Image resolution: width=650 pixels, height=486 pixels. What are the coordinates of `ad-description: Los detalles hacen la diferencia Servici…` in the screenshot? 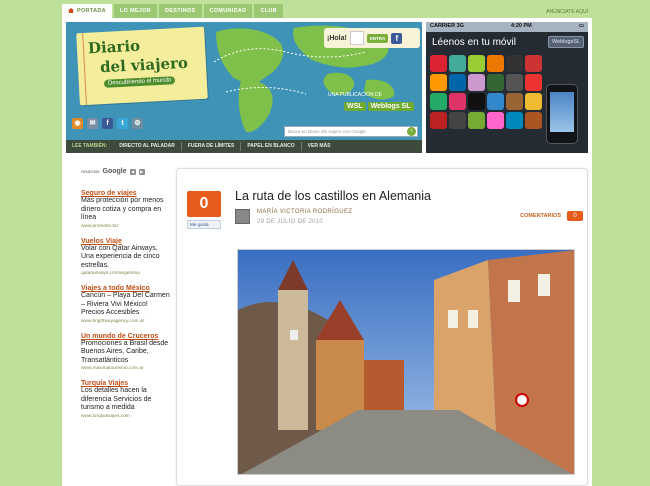 It's located at (116, 399).